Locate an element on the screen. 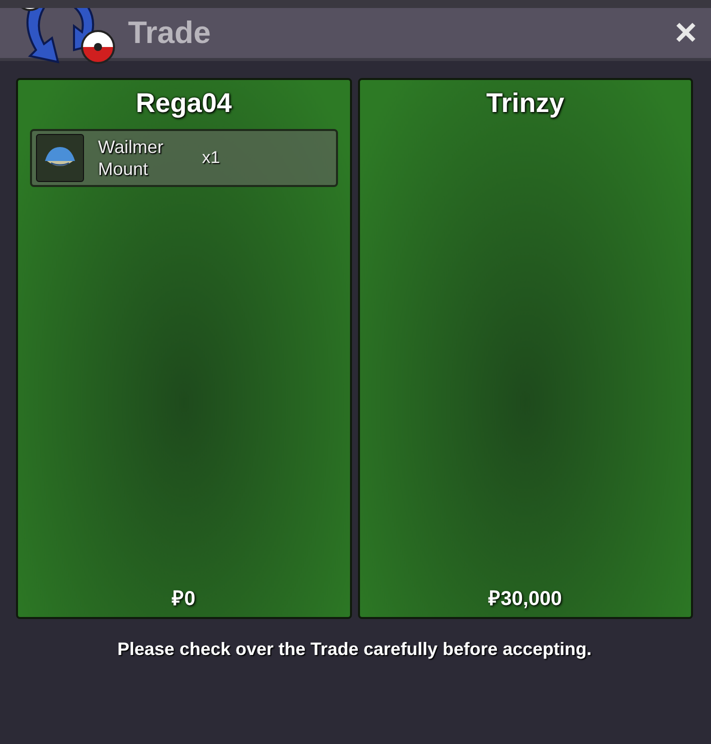  money-amount: ₽0 is located at coordinates (183, 599).